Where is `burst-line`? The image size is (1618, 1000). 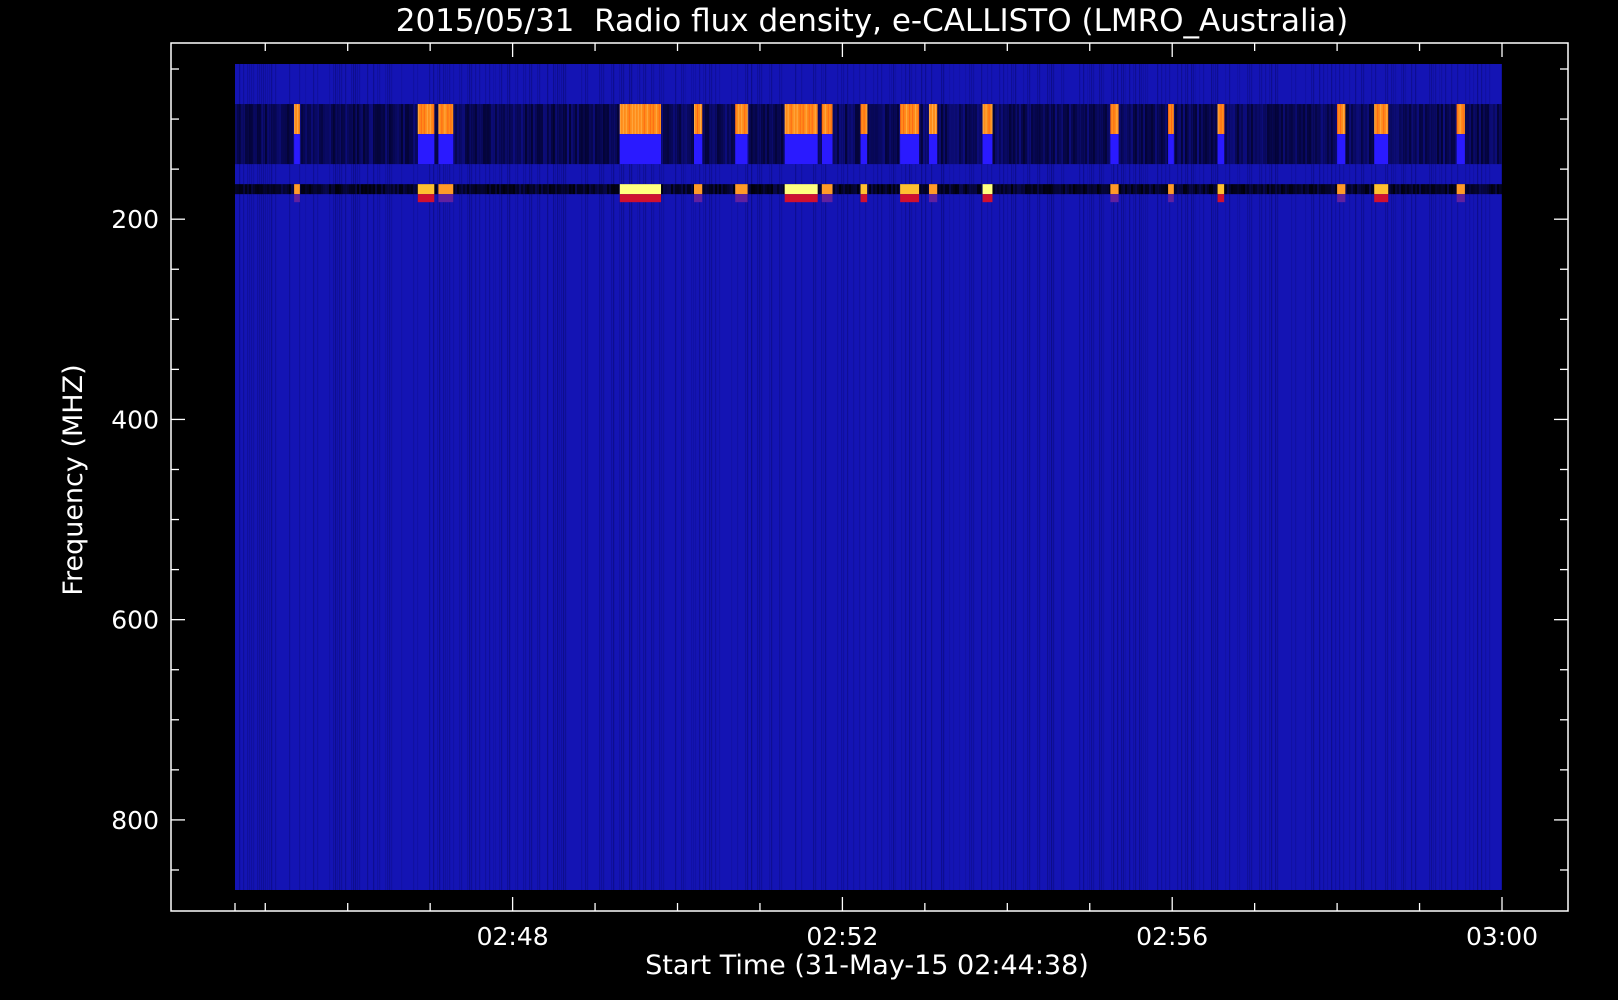 burst-line is located at coordinates (910, 189).